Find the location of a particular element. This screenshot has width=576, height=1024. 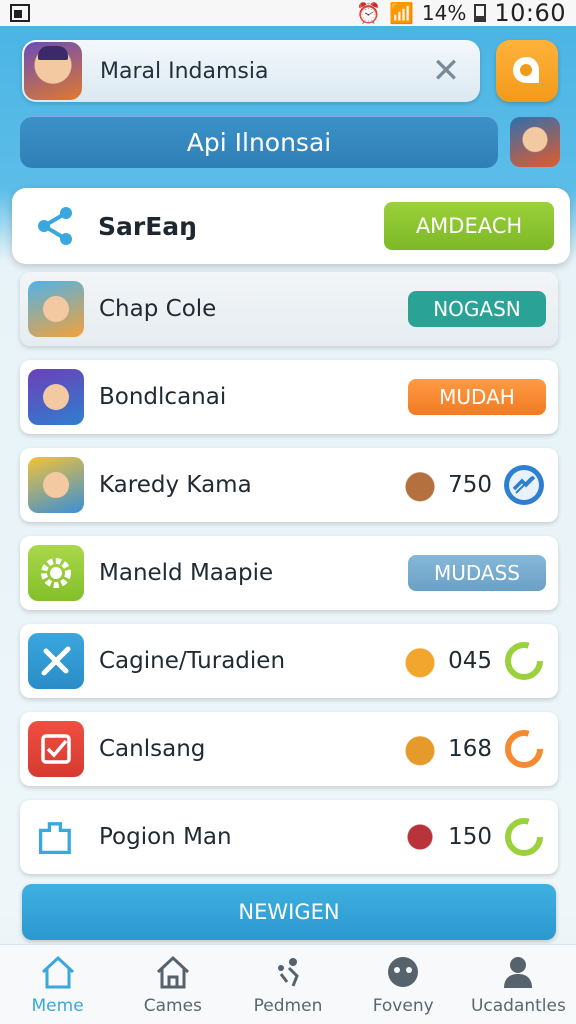

list-item-label: Cagine/Turadien is located at coordinates (192, 661).